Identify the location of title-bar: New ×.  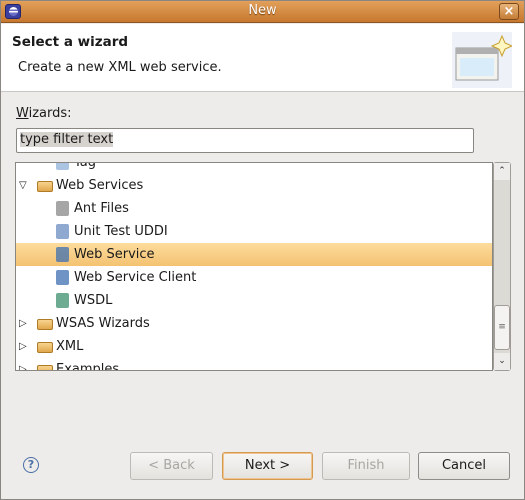
(262, 11).